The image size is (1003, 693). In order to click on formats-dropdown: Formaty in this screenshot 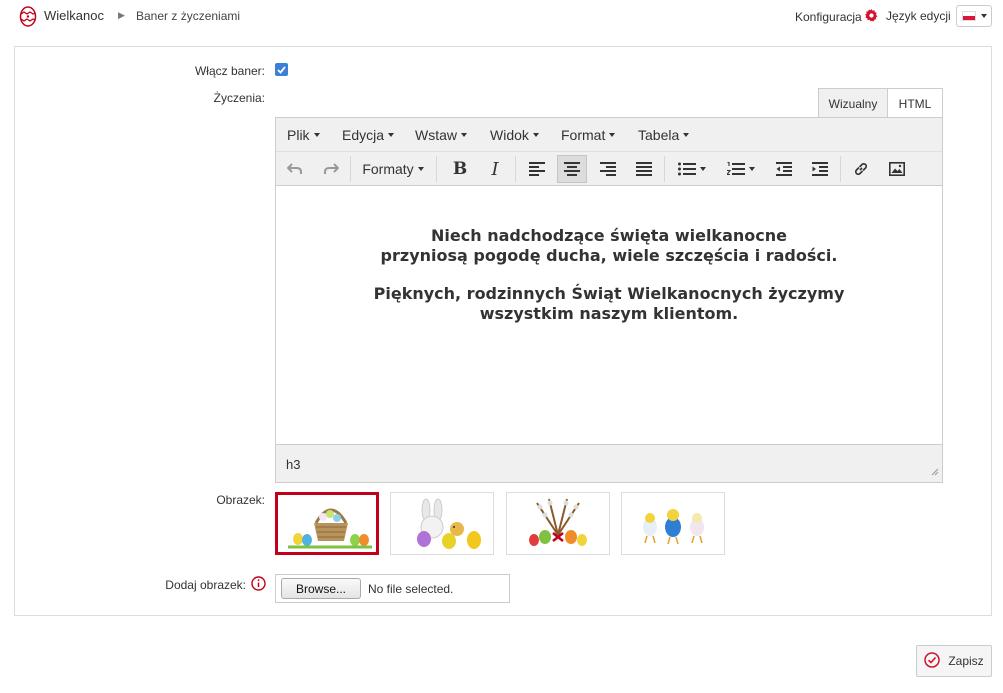, I will do `click(393, 169)`.